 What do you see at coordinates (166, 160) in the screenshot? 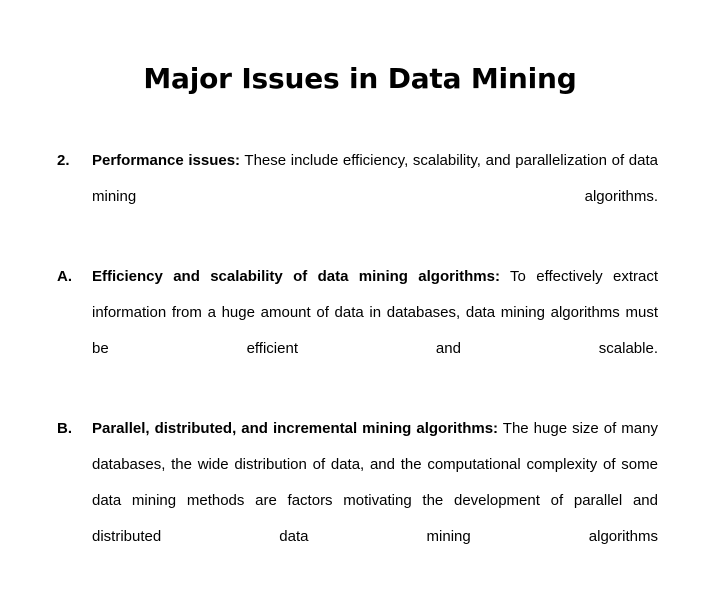
I see `list-item-lead: Performance issues:` at bounding box center [166, 160].